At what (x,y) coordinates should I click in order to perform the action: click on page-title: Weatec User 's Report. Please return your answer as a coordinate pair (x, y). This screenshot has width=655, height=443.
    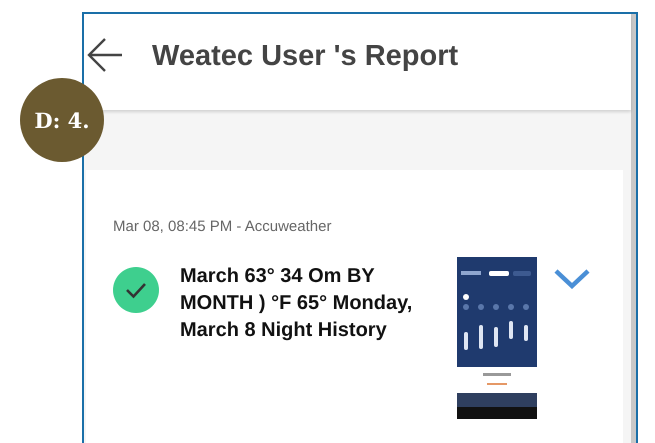
    Looking at the image, I should click on (305, 56).